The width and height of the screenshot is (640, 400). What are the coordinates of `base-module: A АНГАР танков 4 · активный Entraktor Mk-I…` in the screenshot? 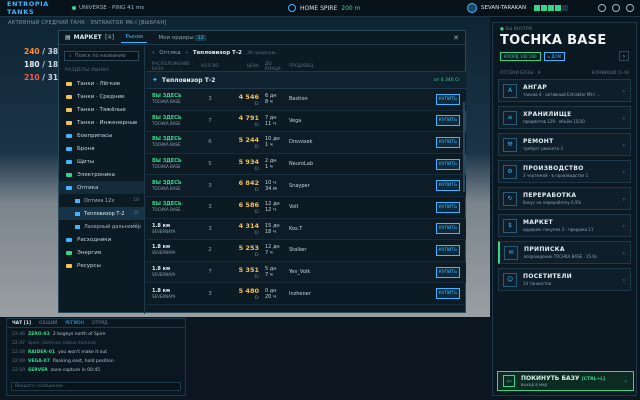 It's located at (564, 90).